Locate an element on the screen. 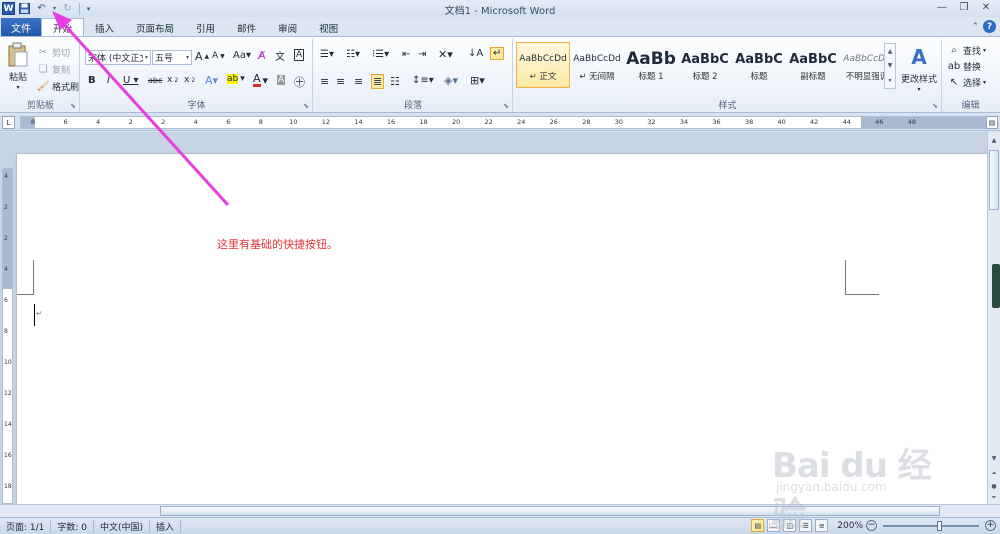  zoom-out-icon: − is located at coordinates (871, 525).